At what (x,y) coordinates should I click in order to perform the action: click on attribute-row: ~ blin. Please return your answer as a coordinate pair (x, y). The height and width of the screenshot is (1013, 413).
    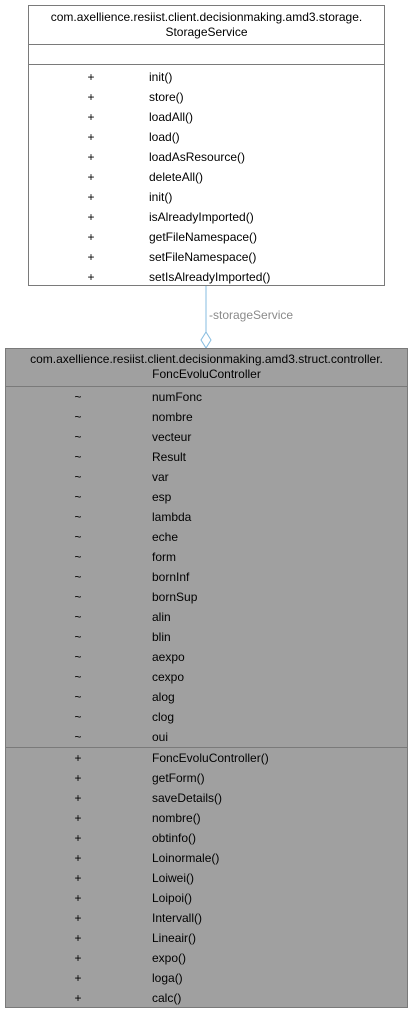
    Looking at the image, I should click on (206, 637).